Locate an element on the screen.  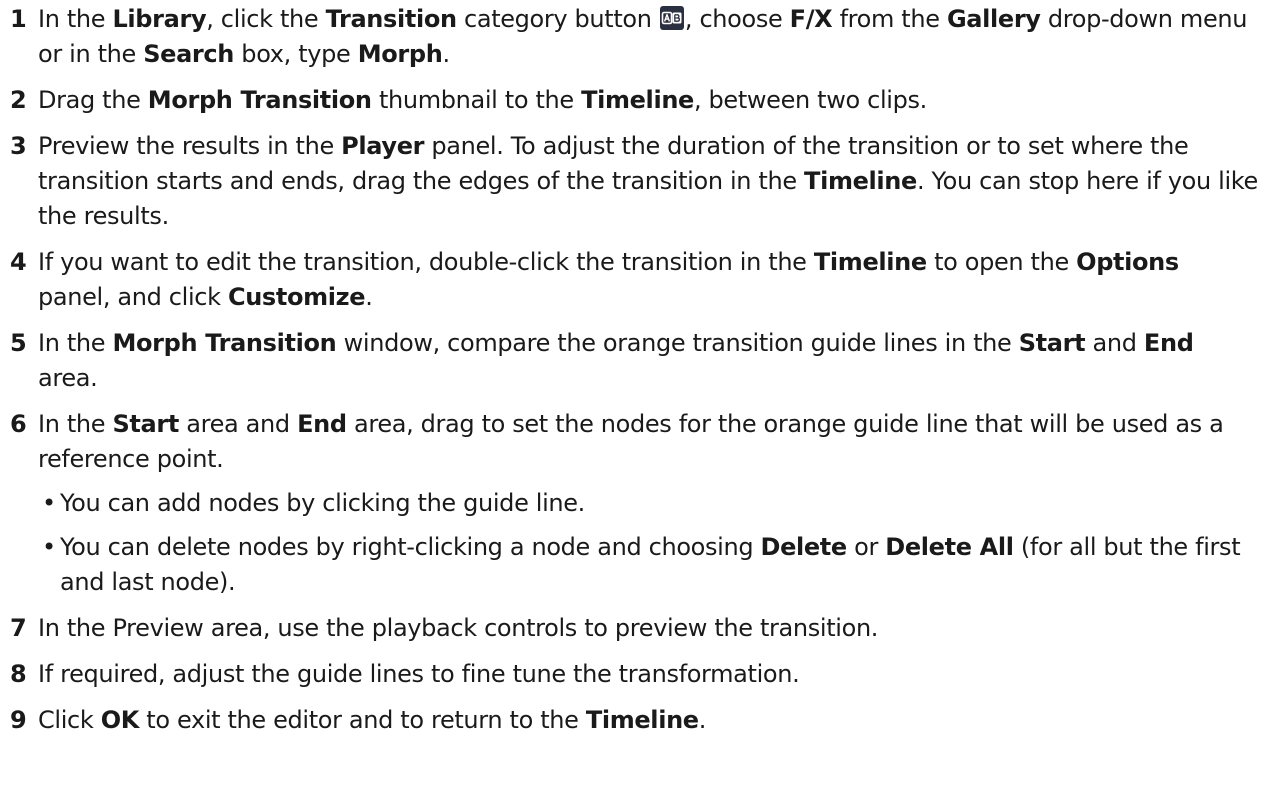
bold-term: Library is located at coordinates (159, 19).